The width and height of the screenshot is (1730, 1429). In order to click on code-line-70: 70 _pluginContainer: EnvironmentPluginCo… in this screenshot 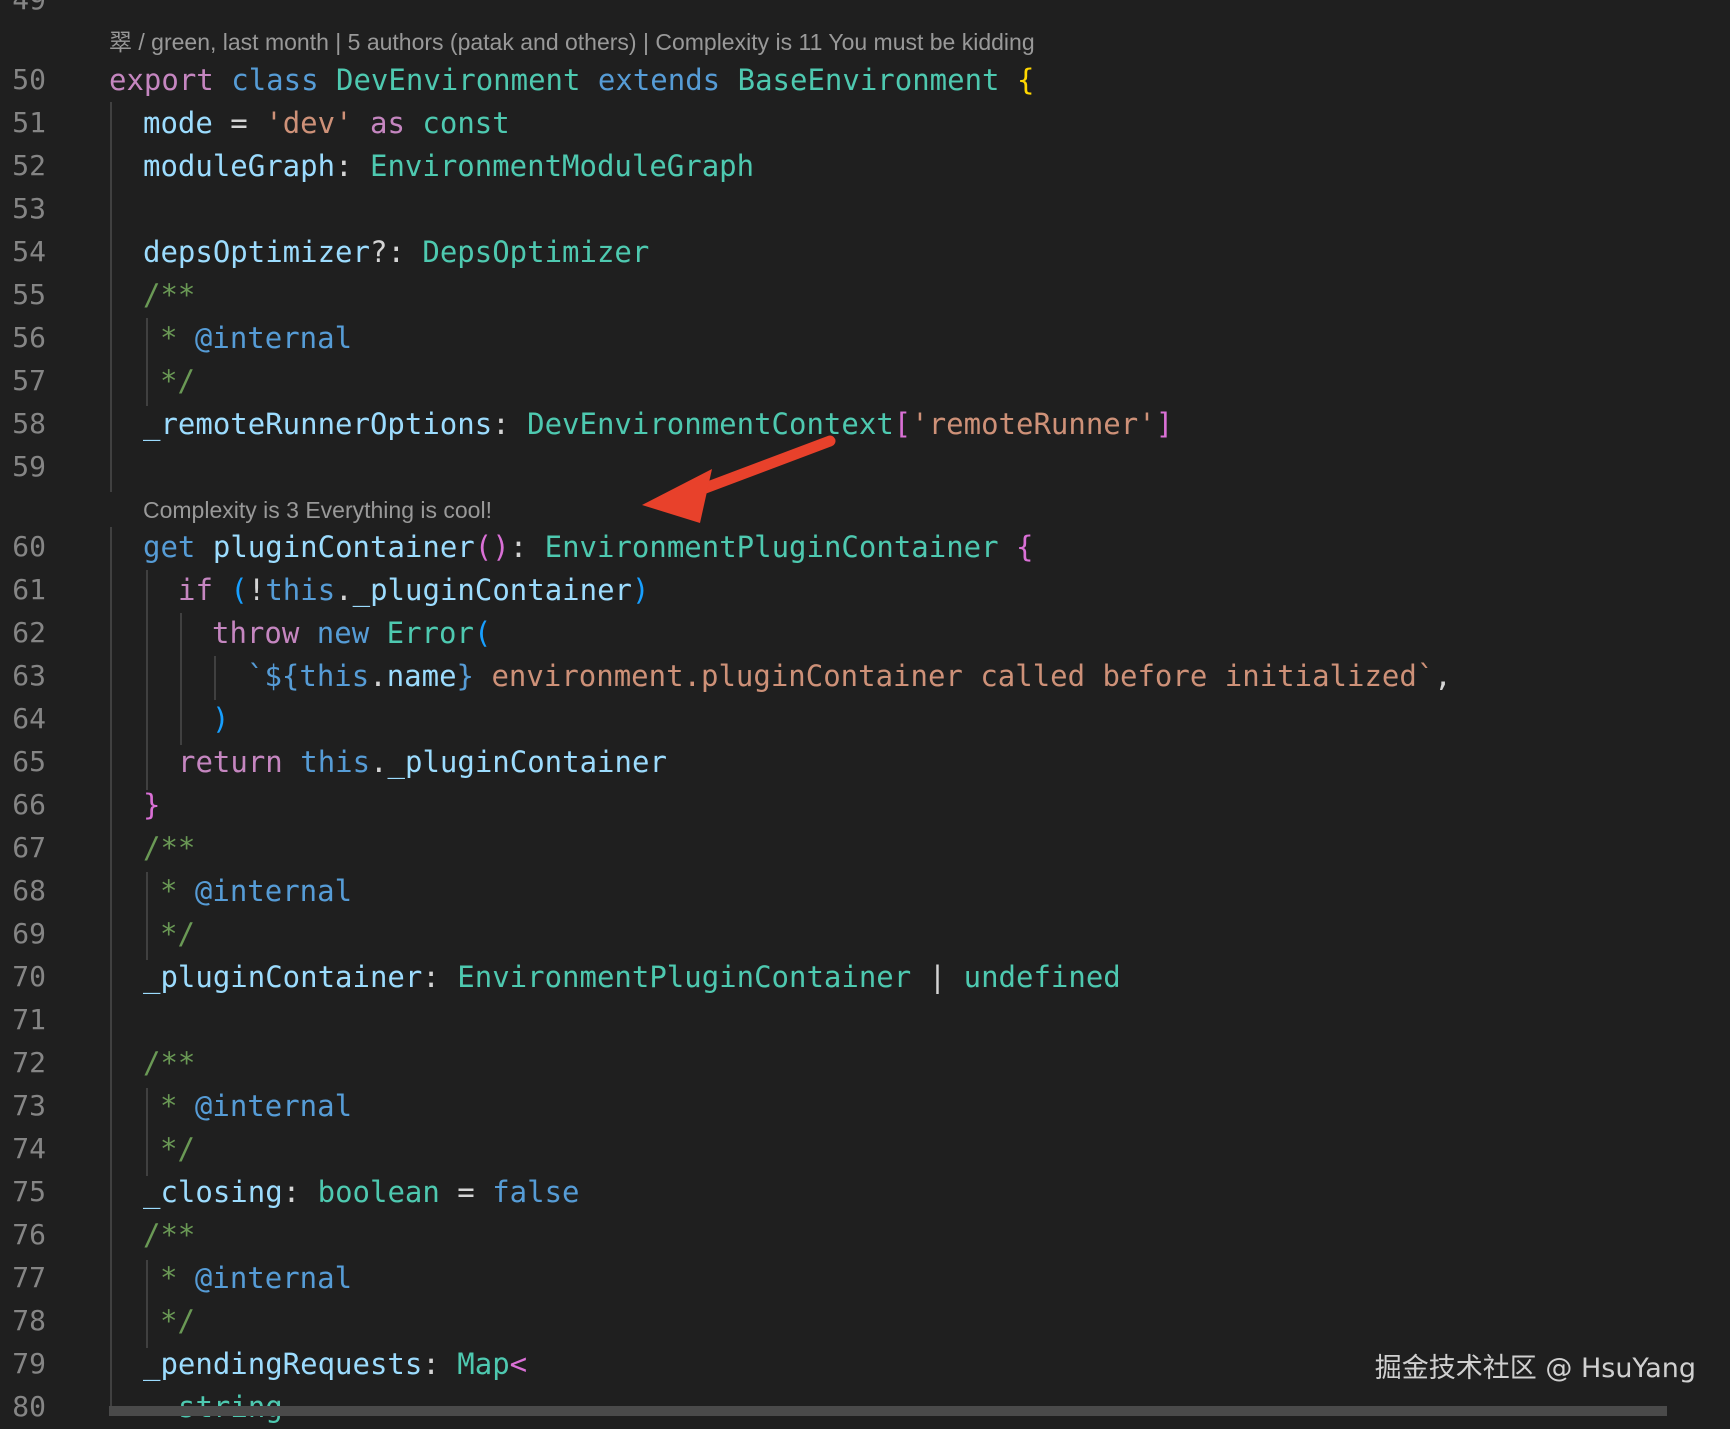, I will do `click(865, 977)`.